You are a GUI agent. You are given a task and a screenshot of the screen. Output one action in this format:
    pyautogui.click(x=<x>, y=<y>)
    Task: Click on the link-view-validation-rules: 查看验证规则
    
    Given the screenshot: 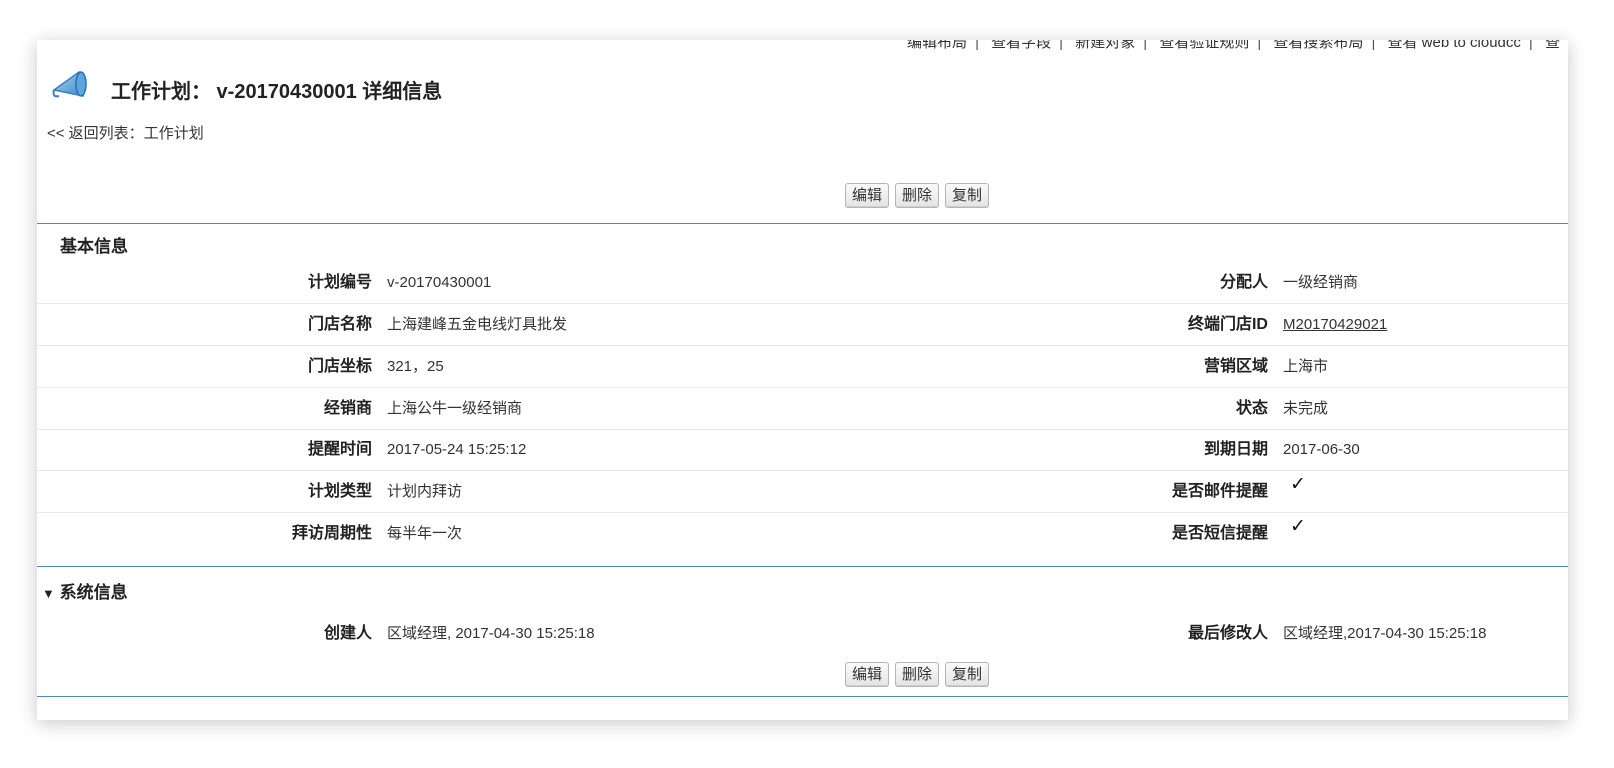 What is the action you would take?
    pyautogui.click(x=1204, y=45)
    